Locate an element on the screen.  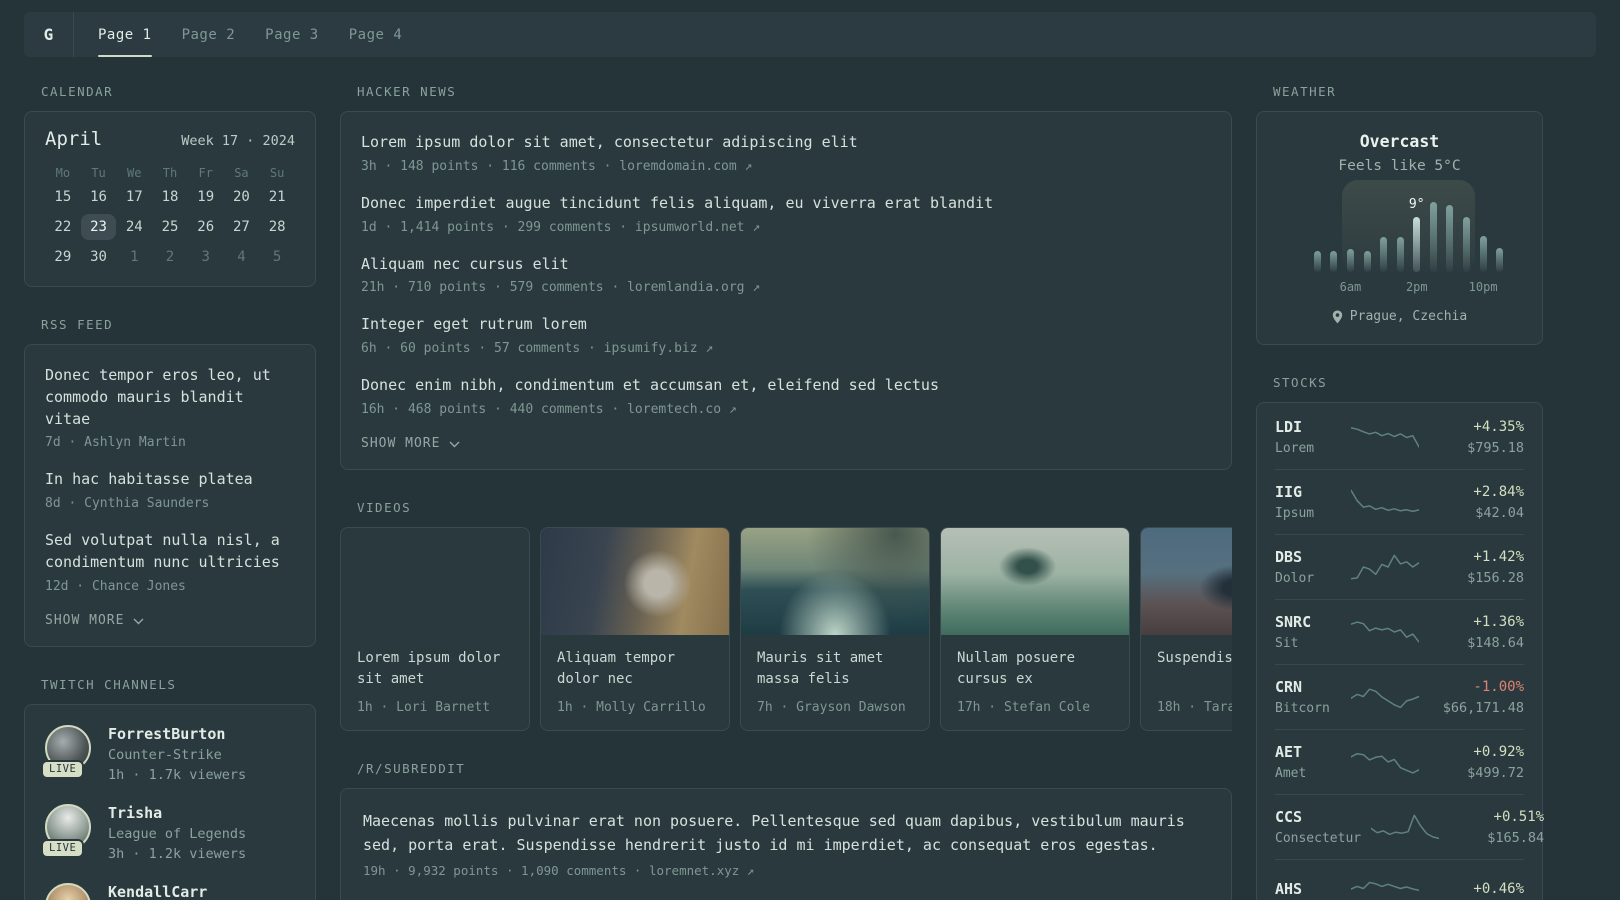
stock-identity: CCS Consectetur is located at coordinates (1318, 827).